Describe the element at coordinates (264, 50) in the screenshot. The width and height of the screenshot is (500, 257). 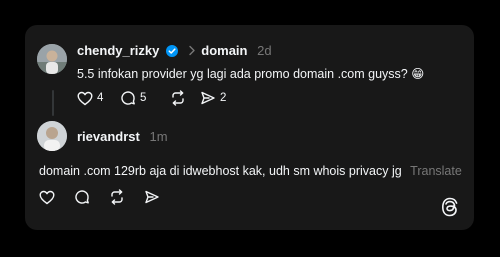
I see `post-timestamp: 2d` at that location.